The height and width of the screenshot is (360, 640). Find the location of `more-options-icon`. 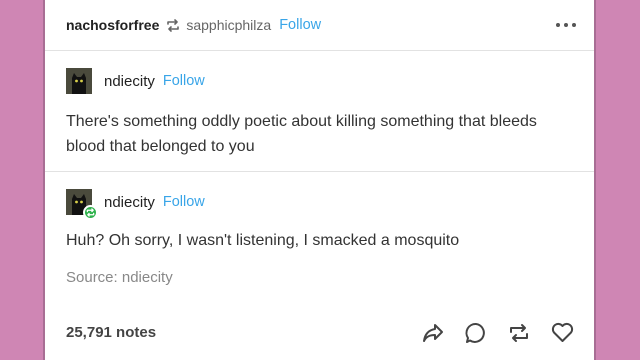

more-options-icon is located at coordinates (566, 25).